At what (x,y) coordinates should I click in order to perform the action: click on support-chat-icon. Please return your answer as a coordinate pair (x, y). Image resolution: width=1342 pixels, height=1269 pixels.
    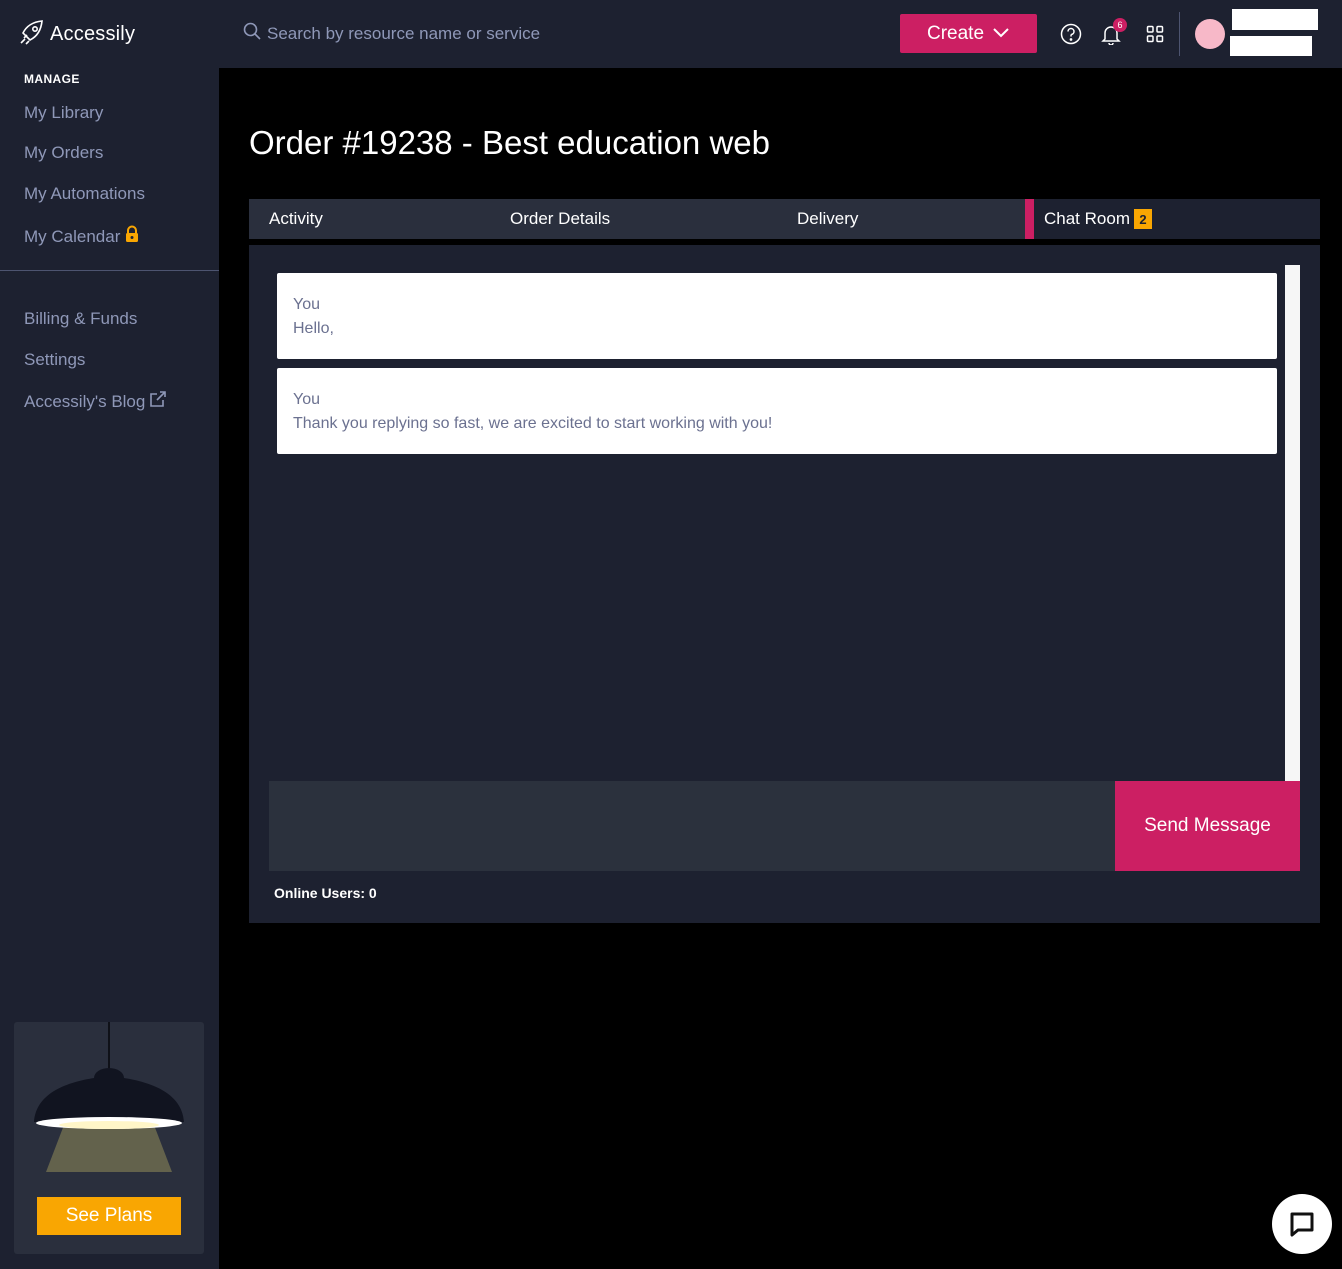
    Looking at the image, I should click on (1302, 1224).